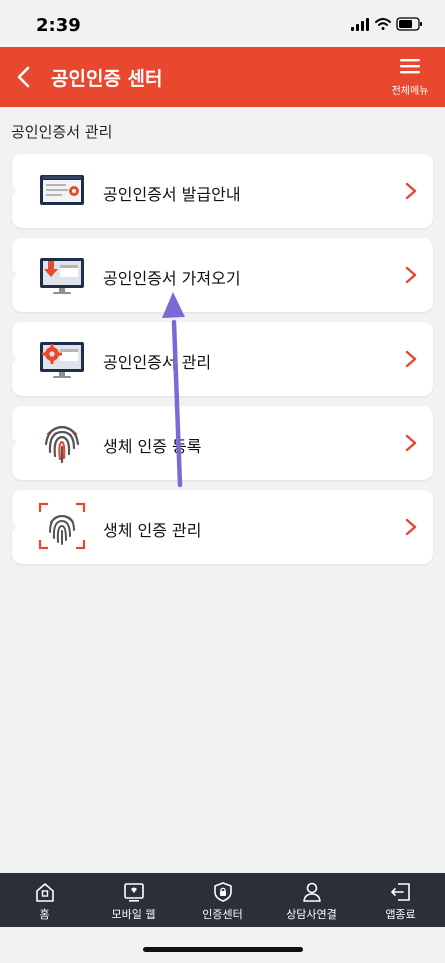  I want to click on list-item-label: 생체 인증 관리, so click(152, 530).